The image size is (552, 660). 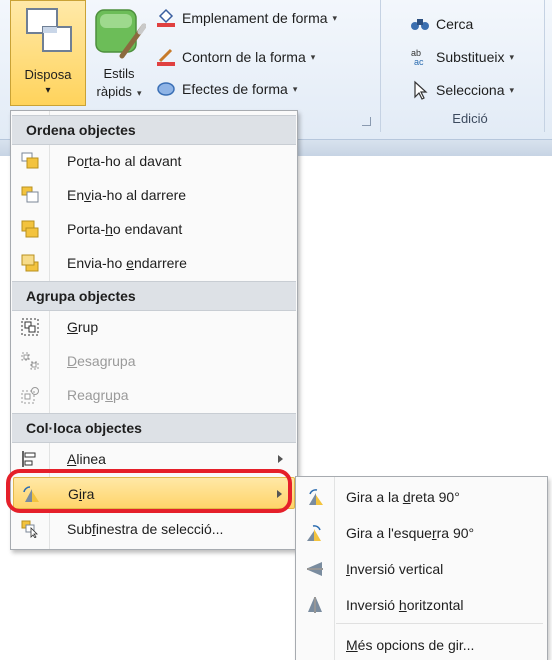 What do you see at coordinates (30, 327) in the screenshot?
I see `group-icon` at bounding box center [30, 327].